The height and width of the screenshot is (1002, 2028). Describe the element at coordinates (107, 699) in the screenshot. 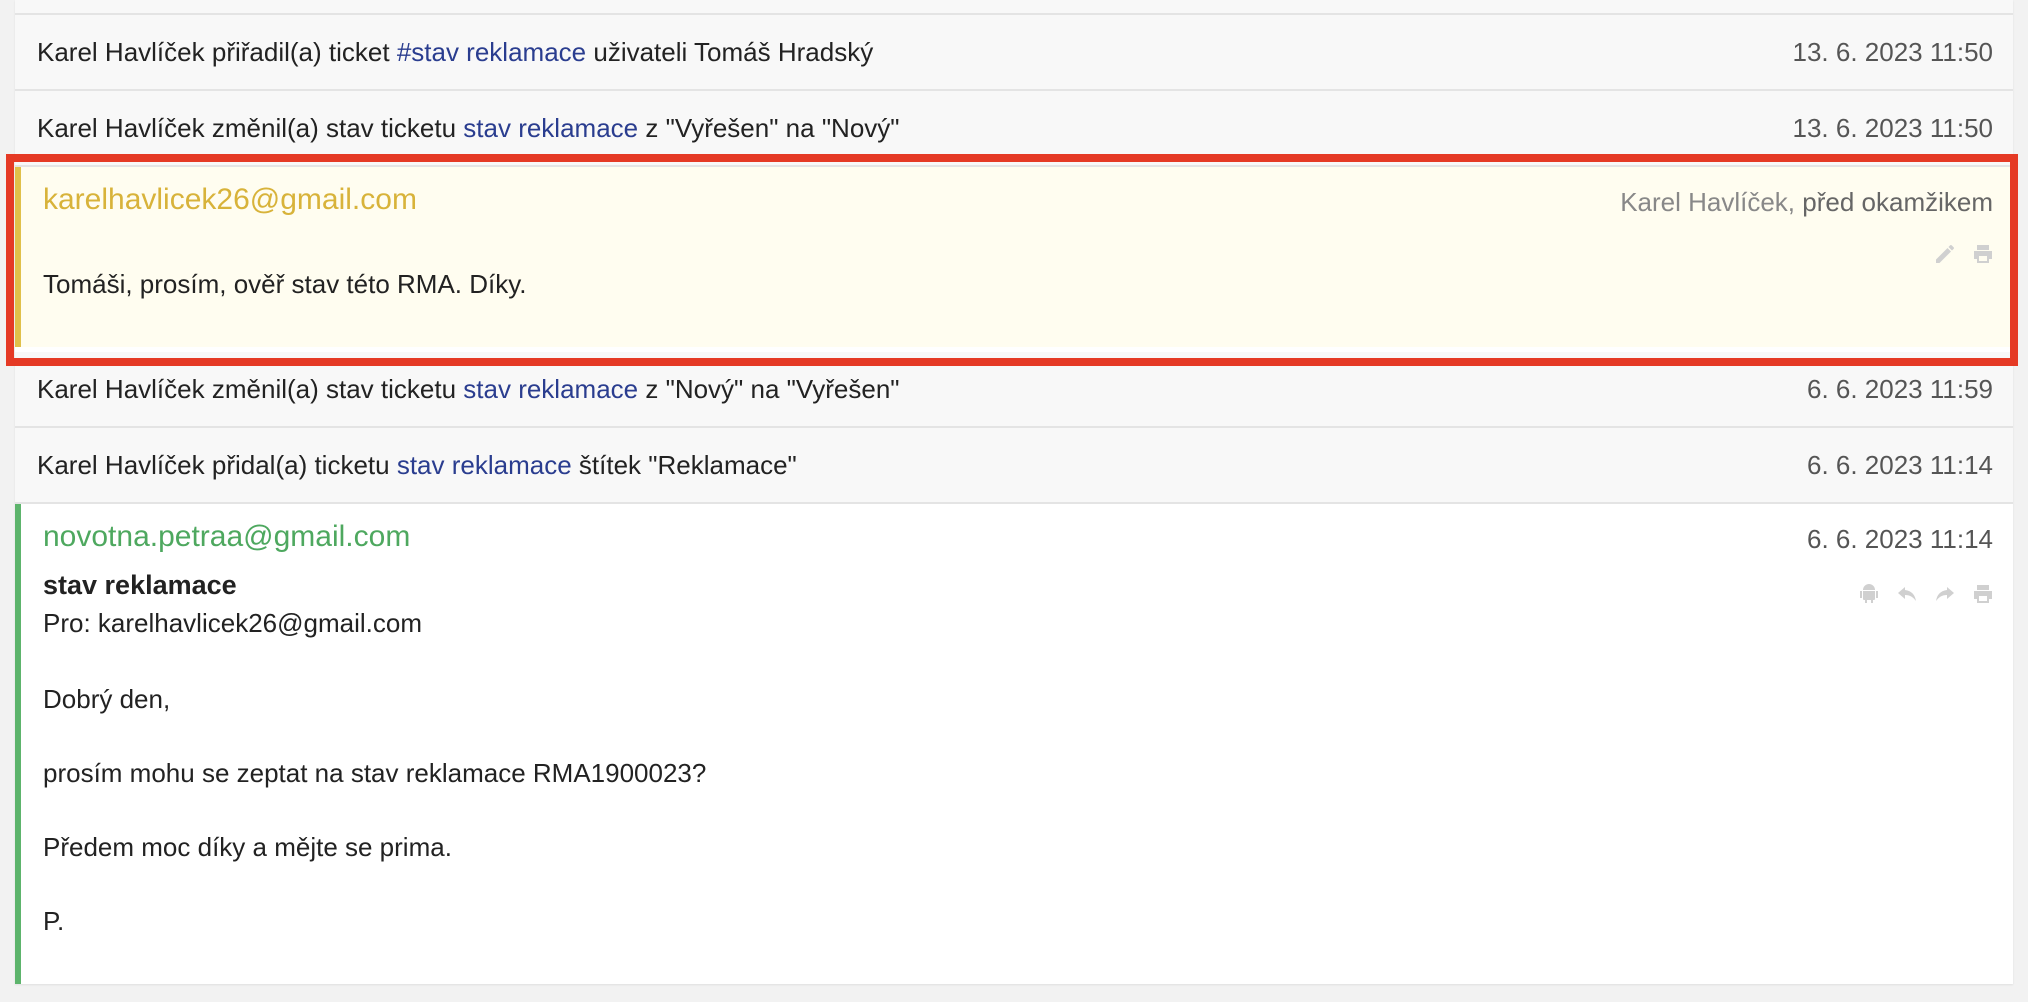

I see `email-paragraph: Dobrý den,` at that location.